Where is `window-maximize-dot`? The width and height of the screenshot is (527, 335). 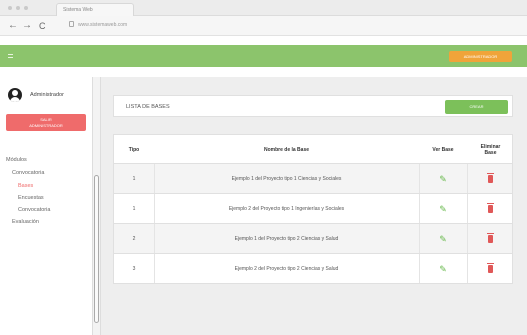
window-maximize-dot is located at coordinates (26, 8).